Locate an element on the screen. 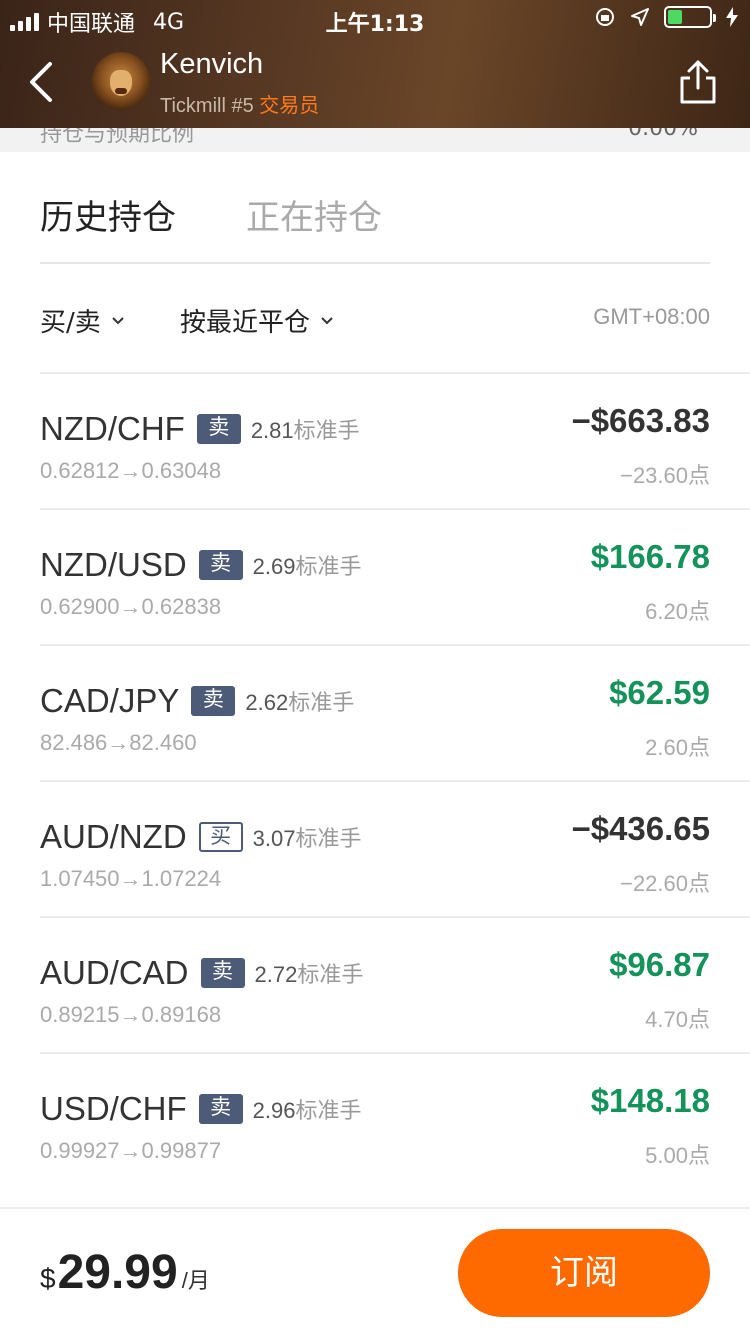 The height and width of the screenshot is (1334, 750). lot-value: 2.81 is located at coordinates (272, 430).